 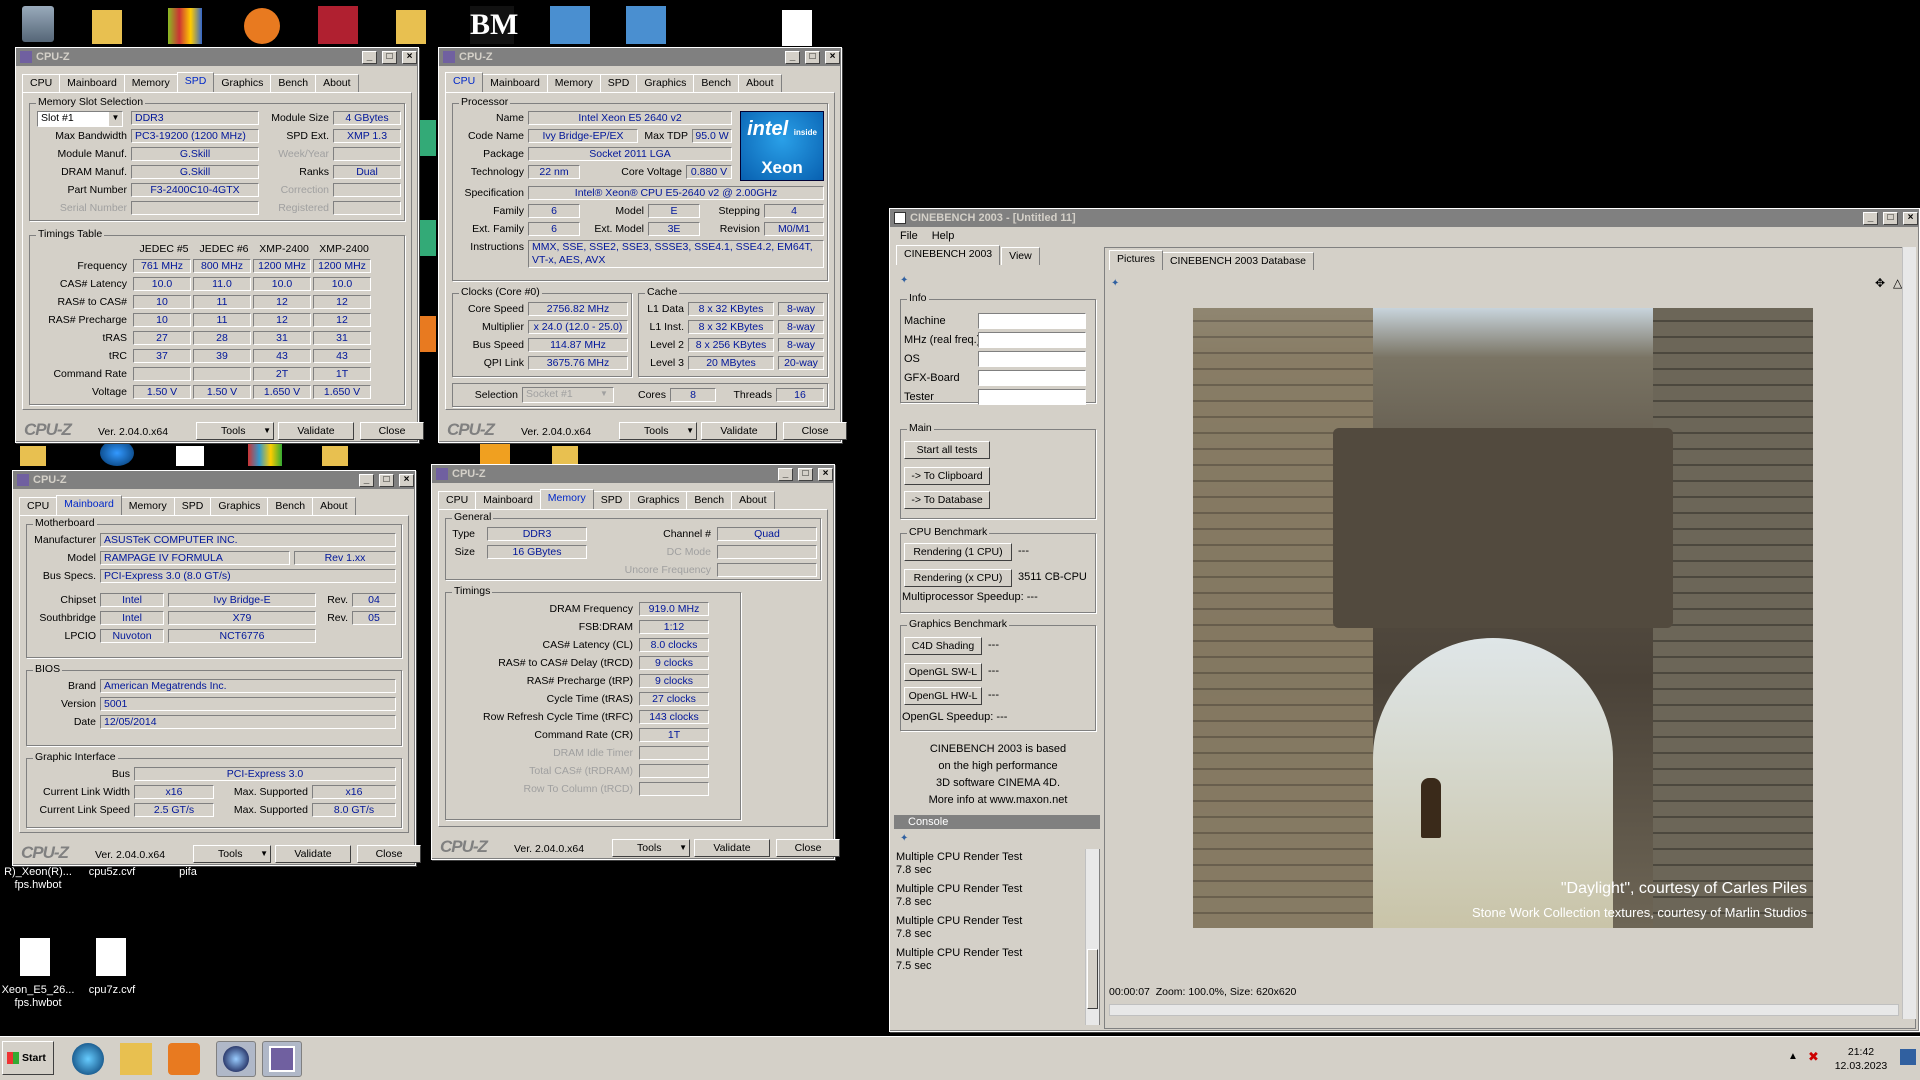 What do you see at coordinates (1032, 340) in the screenshot?
I see `mhz-field` at bounding box center [1032, 340].